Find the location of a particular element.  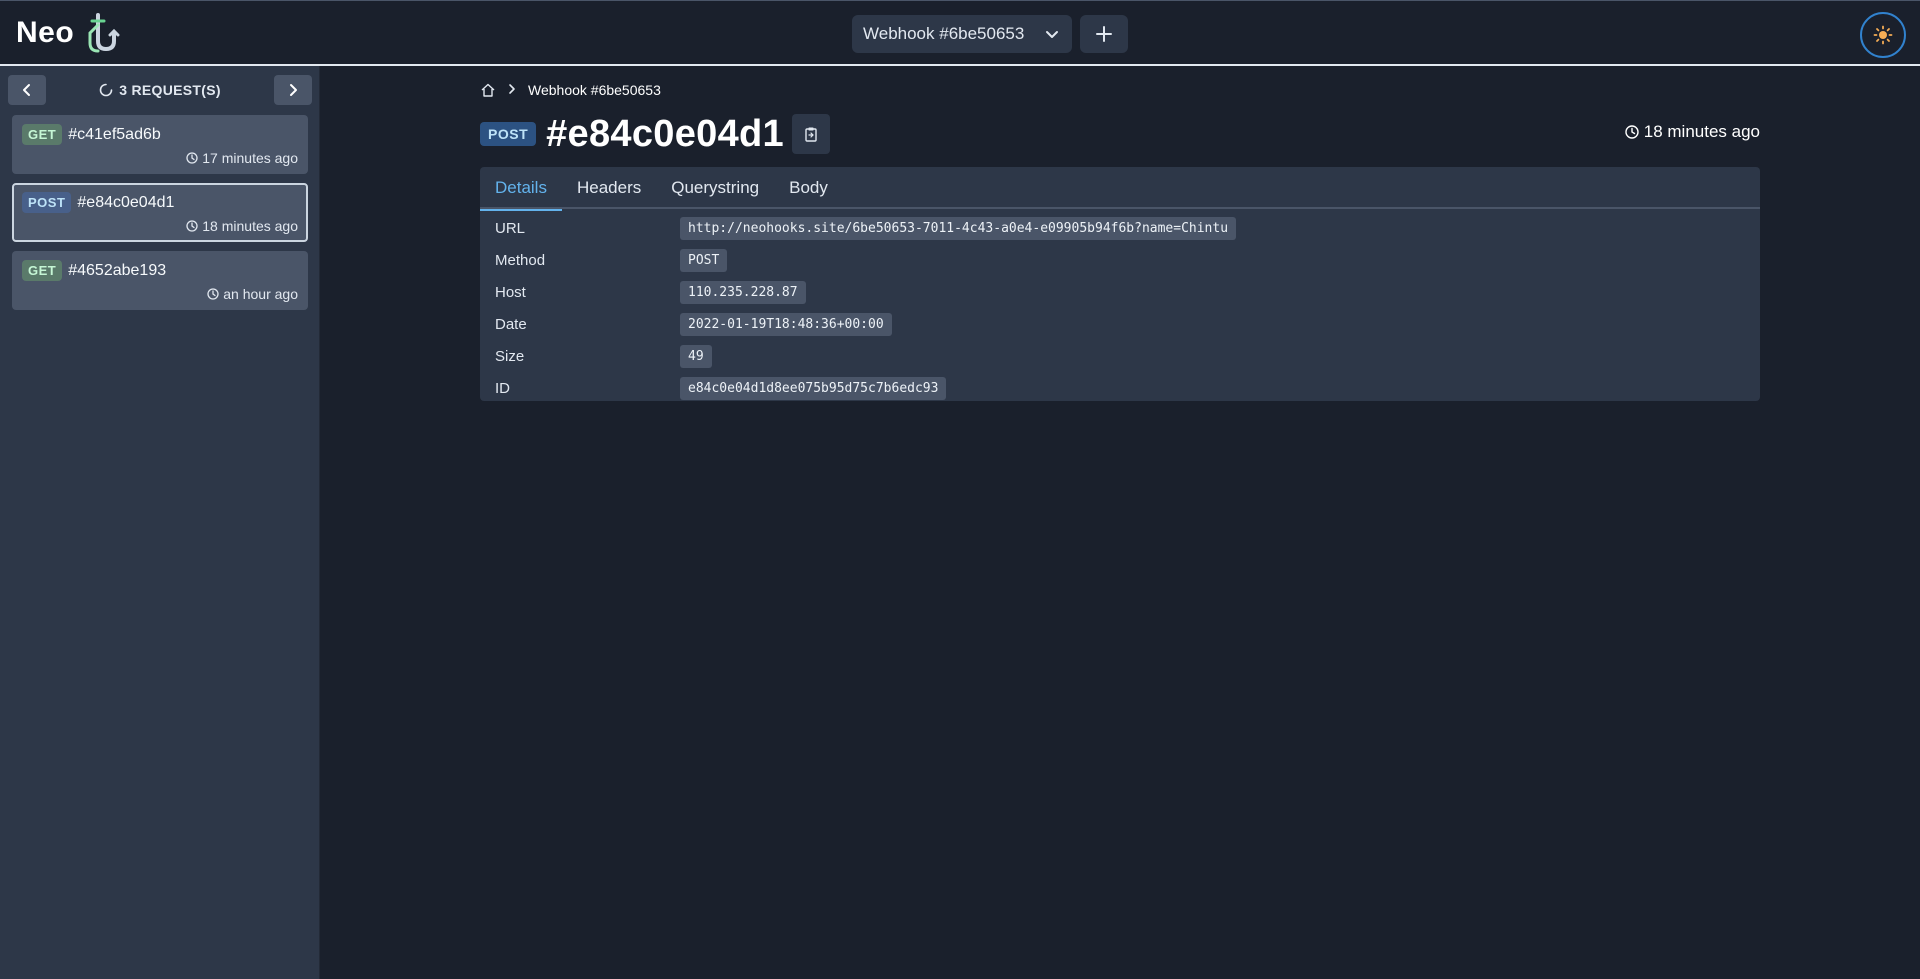

detail-value: 49 is located at coordinates (696, 356).